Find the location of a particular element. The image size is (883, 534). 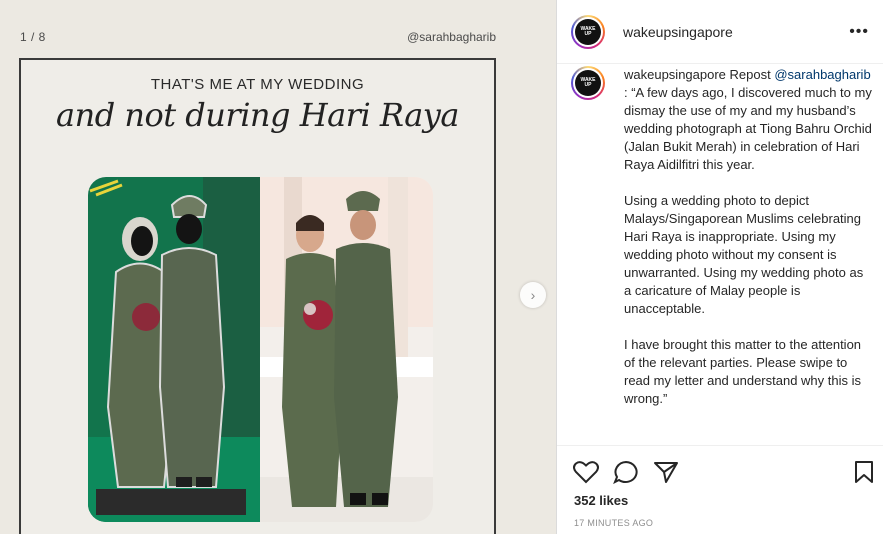

action-bar: 352 likes 17 MINUTES AGO is located at coordinates (720, 489).